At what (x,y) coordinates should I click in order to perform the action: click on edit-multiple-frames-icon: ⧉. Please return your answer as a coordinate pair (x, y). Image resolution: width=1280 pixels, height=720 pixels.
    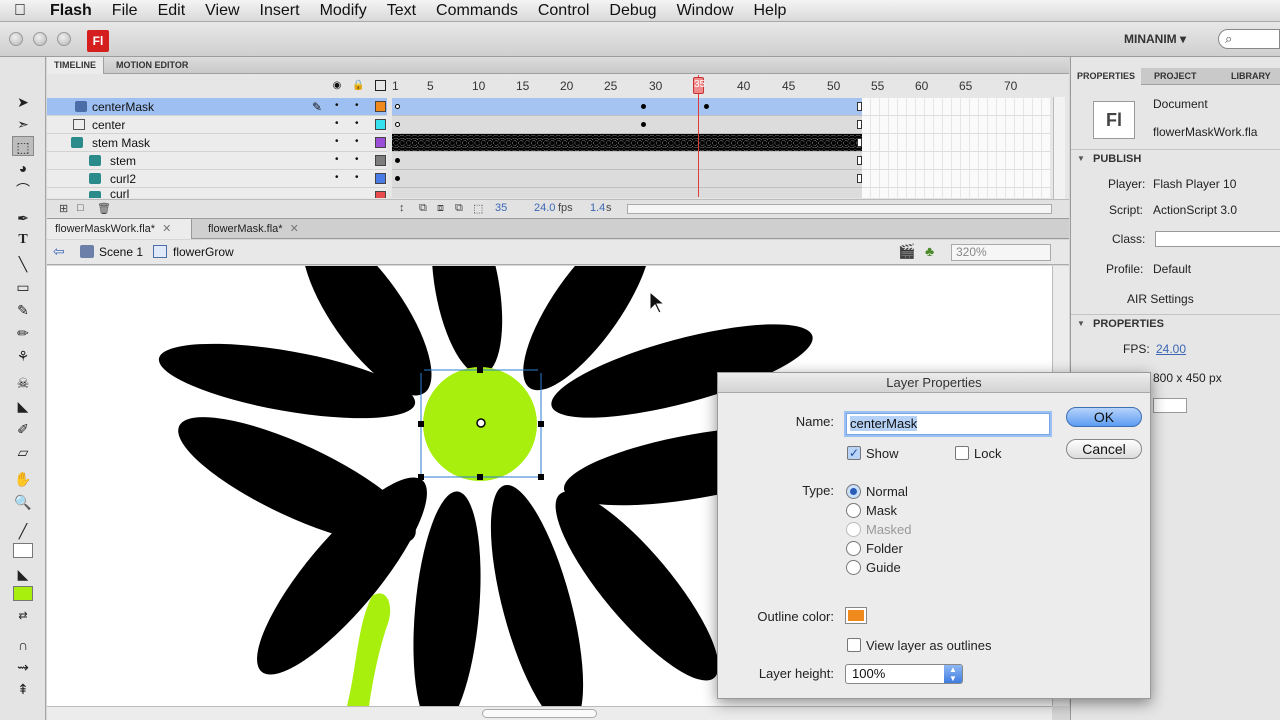
    Looking at the image, I should click on (459, 208).